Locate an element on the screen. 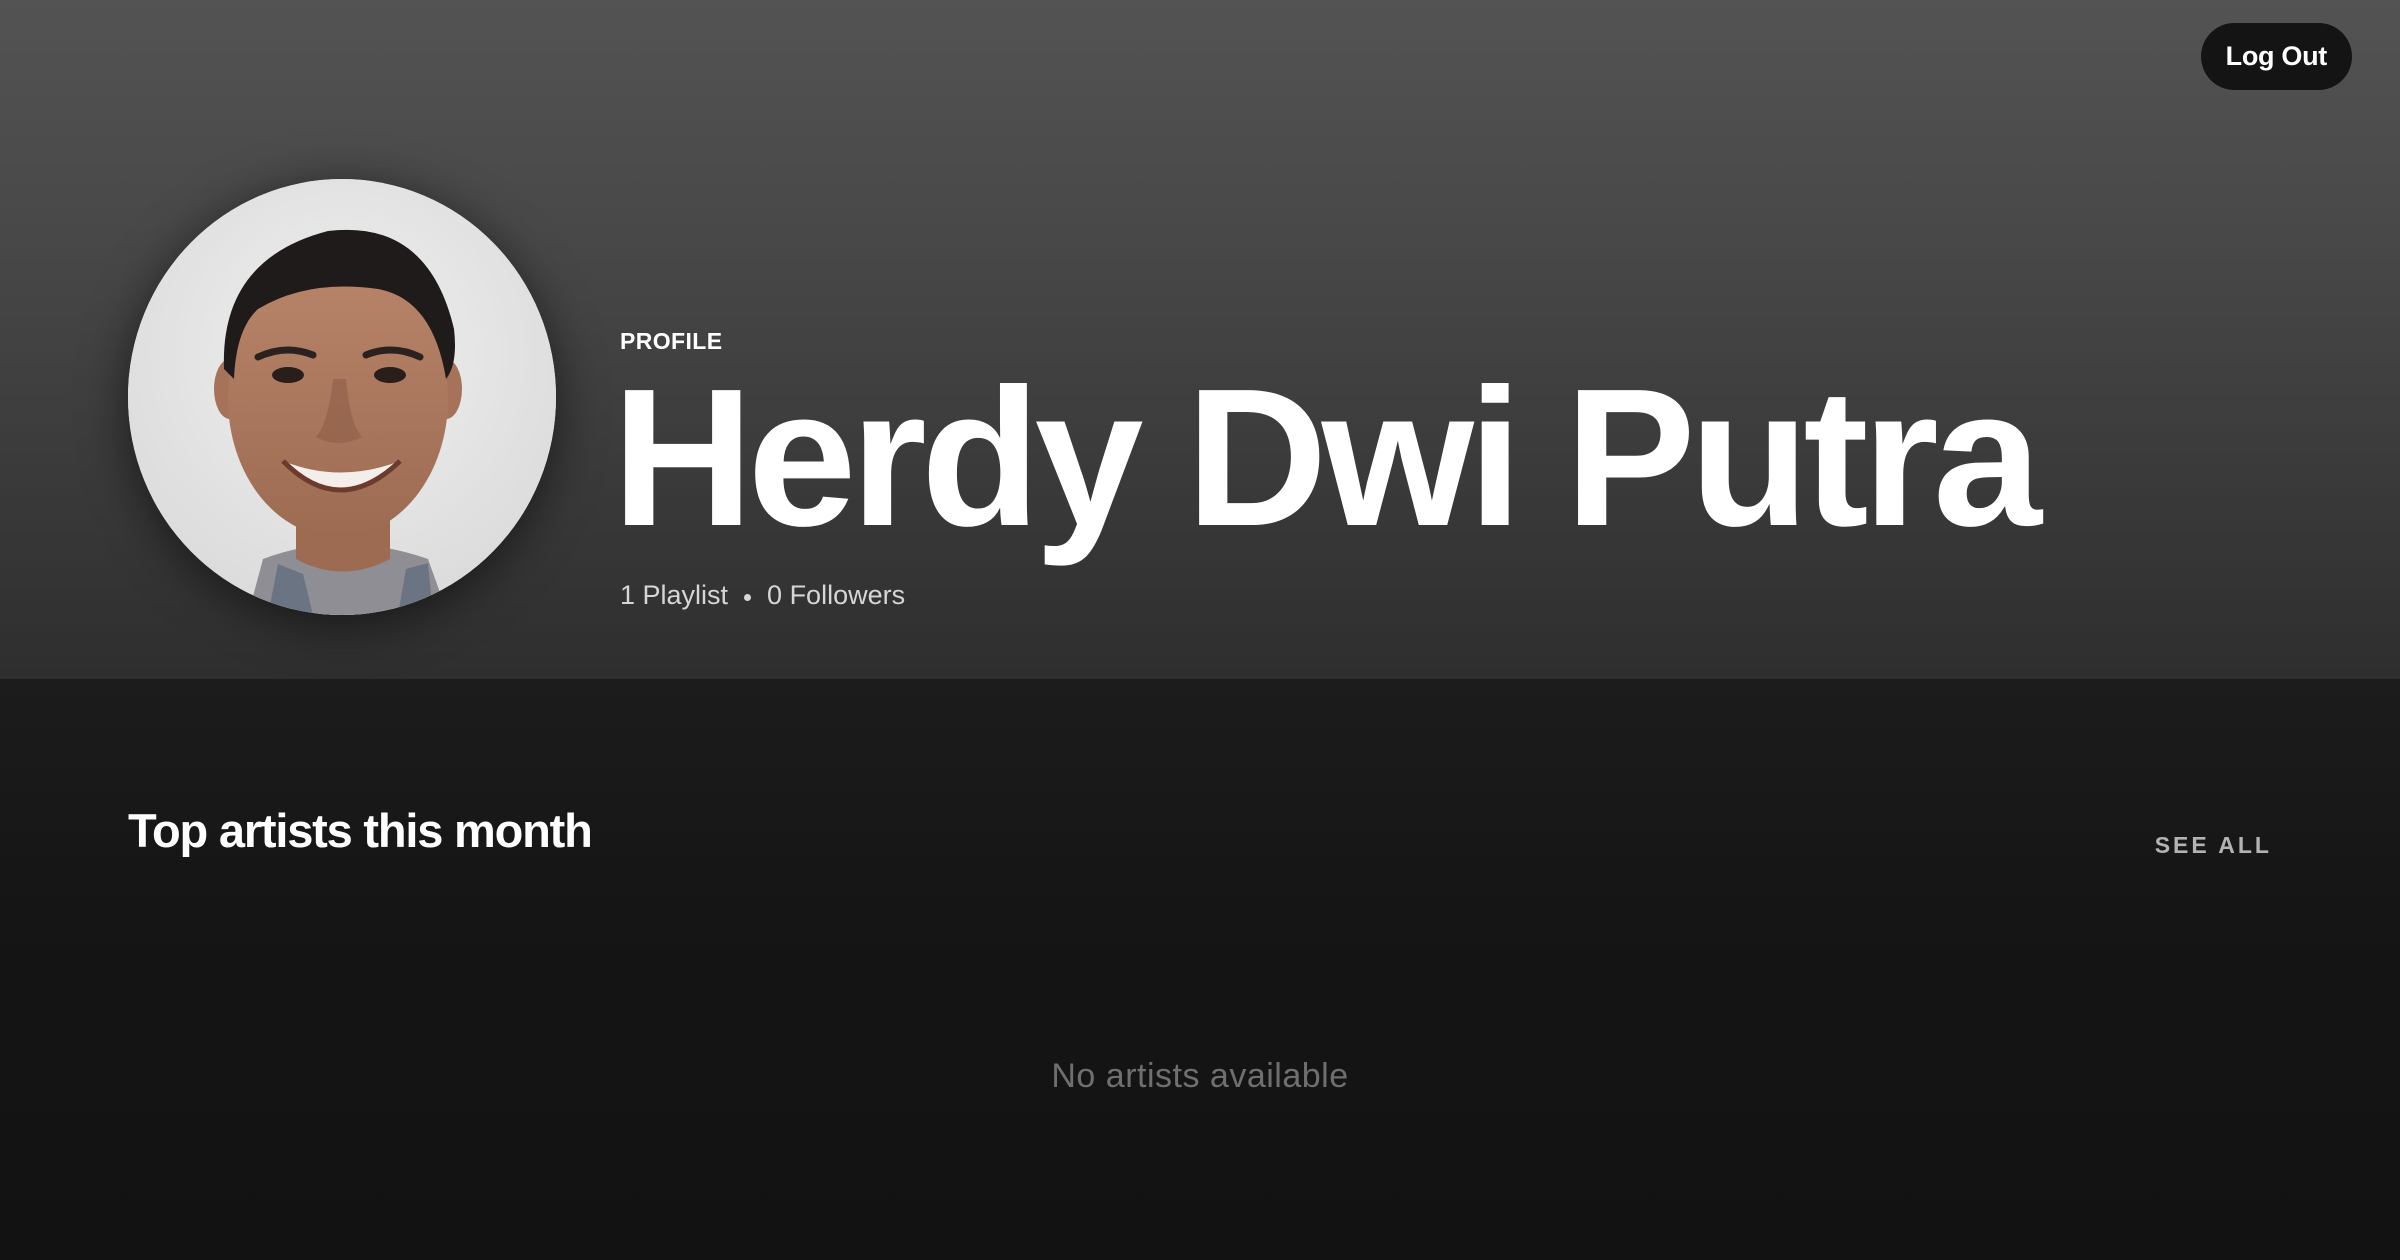 This screenshot has height=1260, width=2400. playlist-count: 1 Playlist is located at coordinates (674, 595).